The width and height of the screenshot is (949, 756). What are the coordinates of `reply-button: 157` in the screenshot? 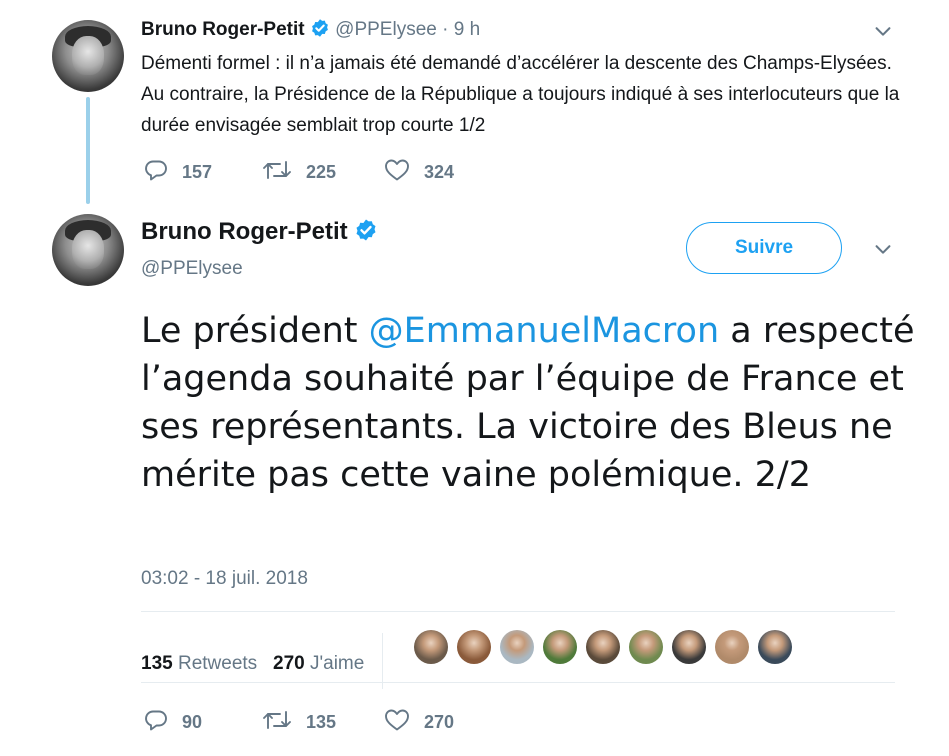 It's located at (203, 172).